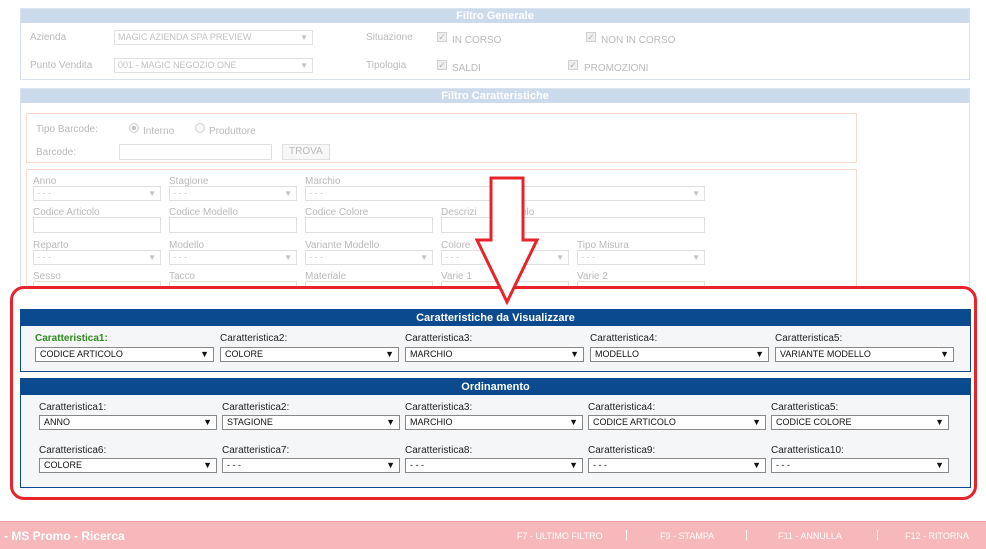 Image resolution: width=986 pixels, height=549 pixels. I want to click on reparto-value: - - -, so click(44, 257).